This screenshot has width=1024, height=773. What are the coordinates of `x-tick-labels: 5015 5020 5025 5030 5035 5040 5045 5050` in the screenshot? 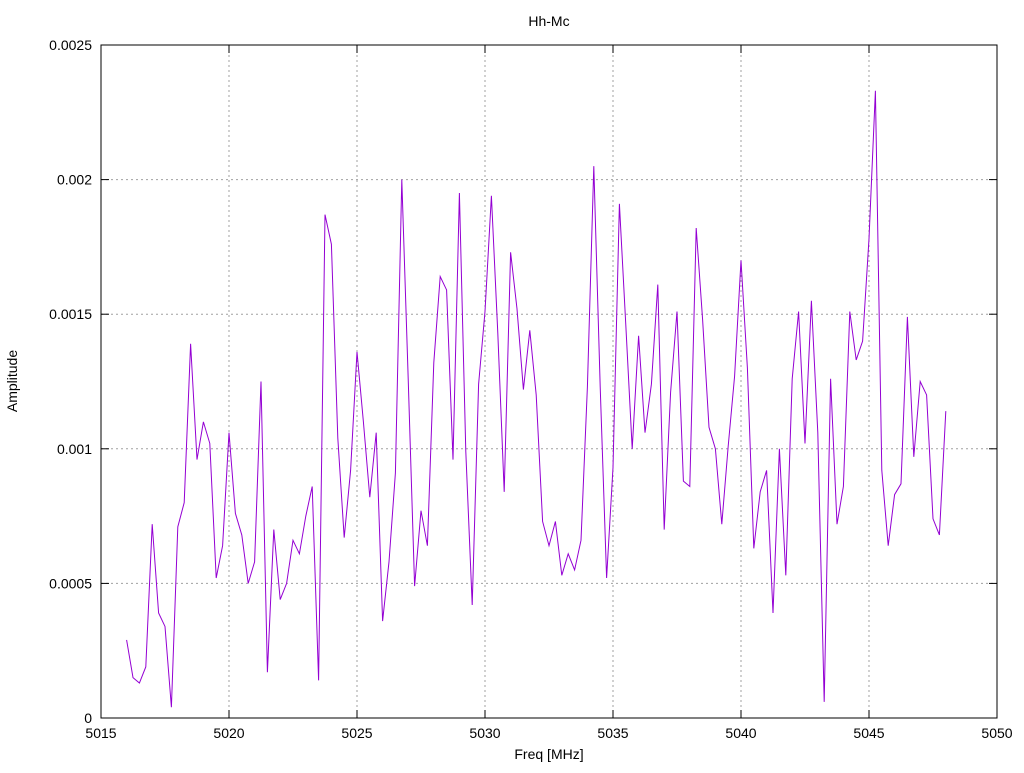 It's located at (548, 733).